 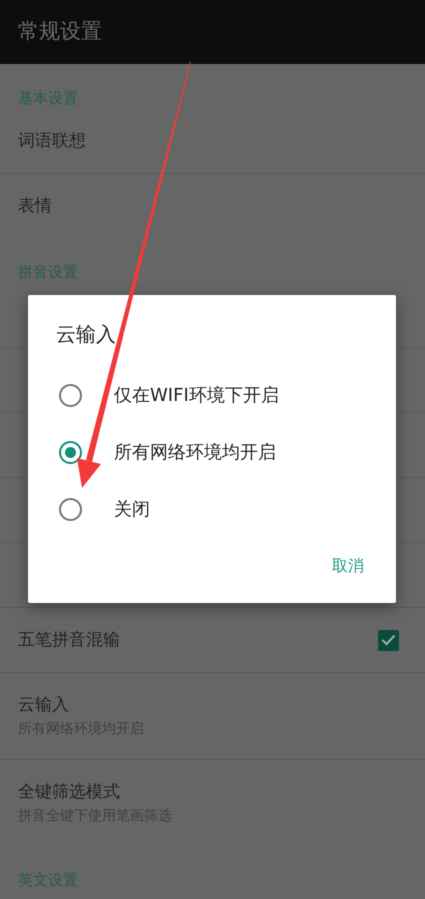 I want to click on setting-label: 词语联想, so click(x=52, y=141).